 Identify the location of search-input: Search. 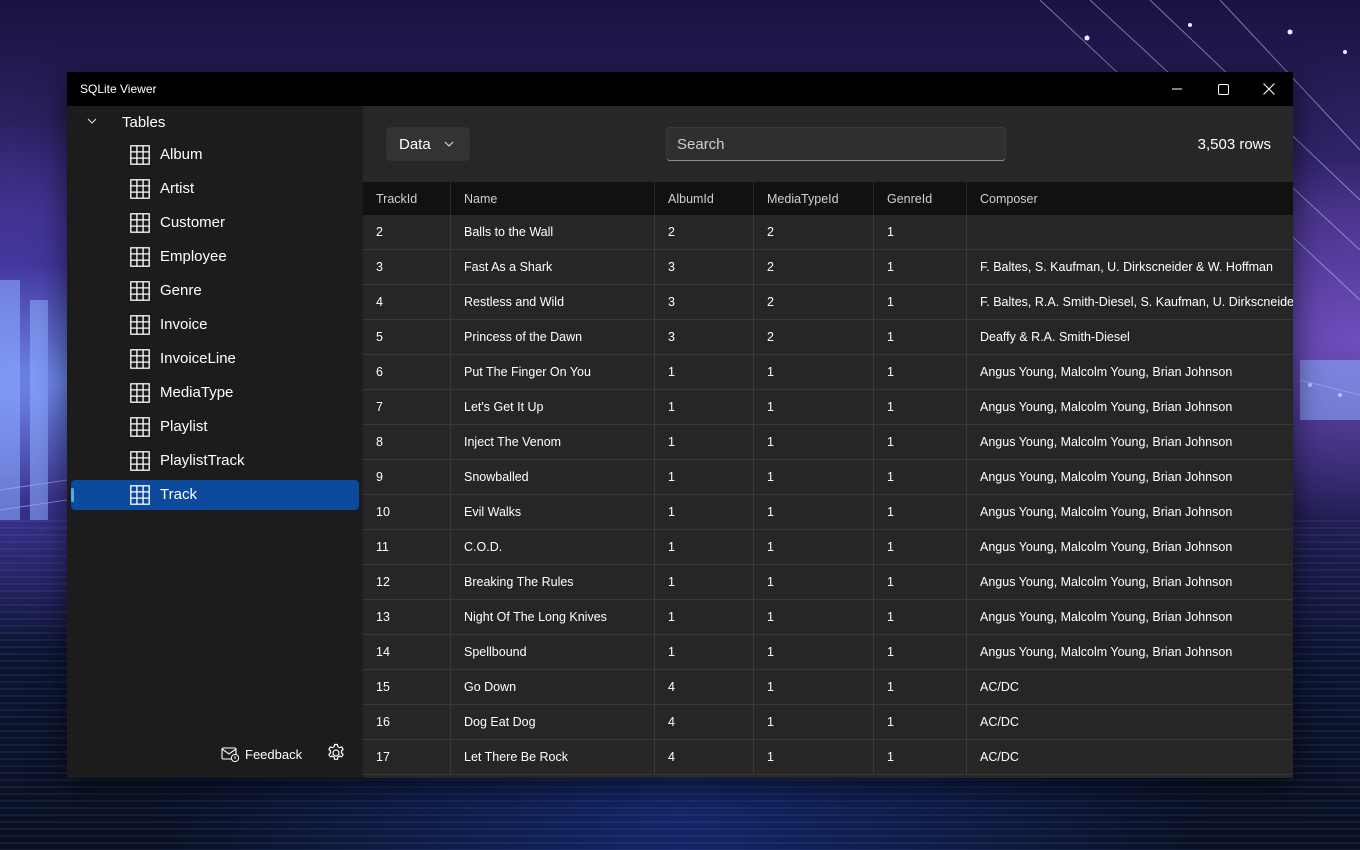
(836, 144).